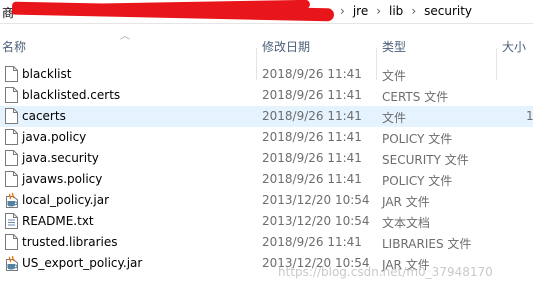  I want to click on column-header-size: 大小, so click(514, 46).